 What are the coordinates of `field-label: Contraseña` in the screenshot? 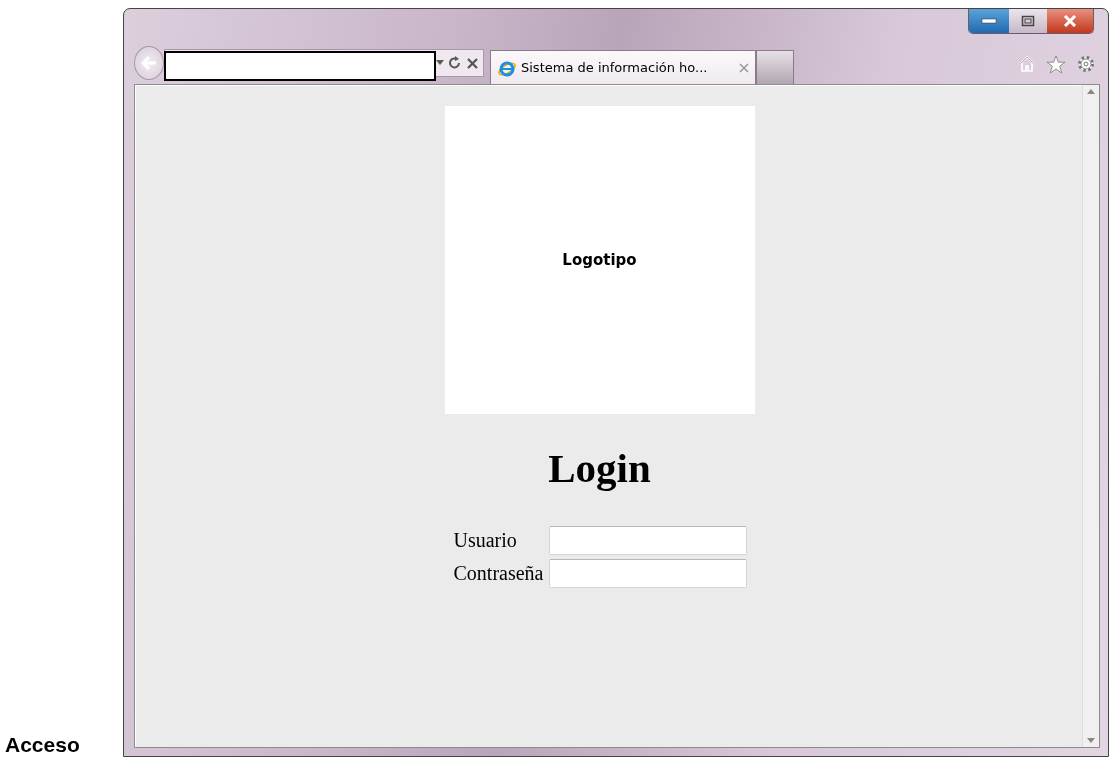 It's located at (498, 573).